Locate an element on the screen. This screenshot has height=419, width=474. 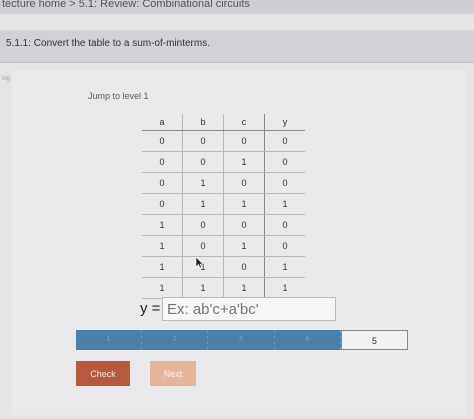
truth-table-body: 00000010010001111000101011011111 is located at coordinates (223, 214).